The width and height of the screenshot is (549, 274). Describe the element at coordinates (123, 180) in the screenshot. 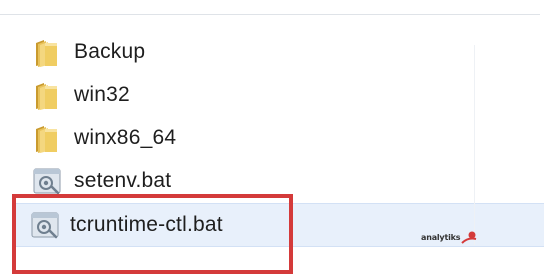

I see `file-name: setenv.bat` at that location.